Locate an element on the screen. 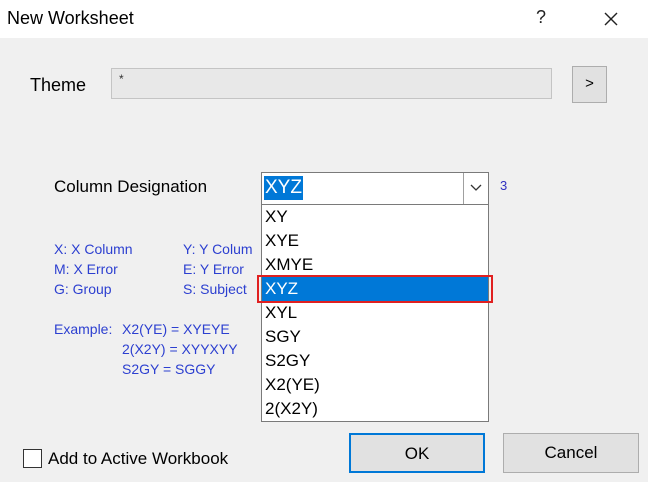 The image size is (648, 482). dropdown-option-xyl: XYL is located at coordinates (375, 313).